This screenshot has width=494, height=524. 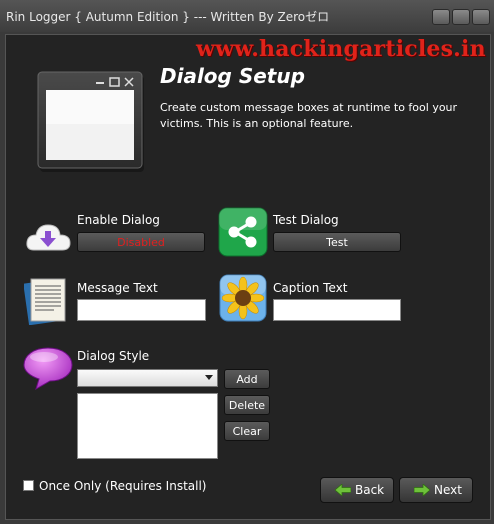 What do you see at coordinates (118, 220) in the screenshot?
I see `enable-dialog-label: Enable Dialog` at bounding box center [118, 220].